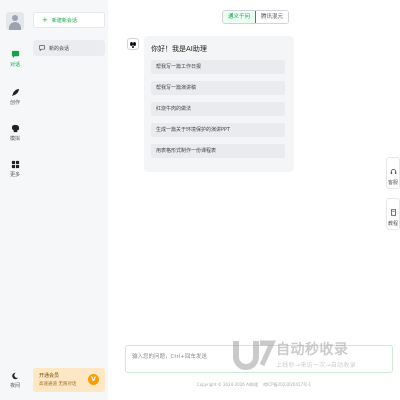 The height and width of the screenshot is (400, 400). Describe the element at coordinates (218, 67) in the screenshot. I see `suggestion-item: 帮我写一篇工作日报` at that location.